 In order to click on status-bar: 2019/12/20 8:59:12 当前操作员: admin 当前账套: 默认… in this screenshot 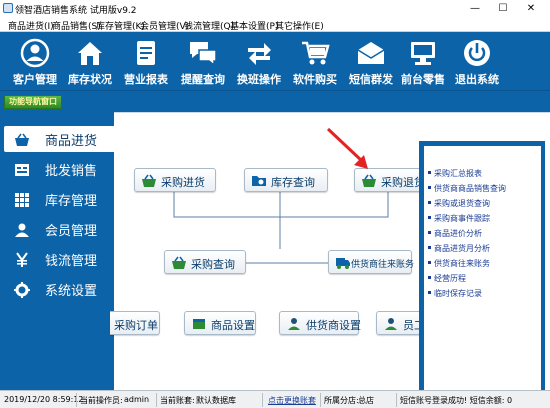, I will do `click(275, 399)`.